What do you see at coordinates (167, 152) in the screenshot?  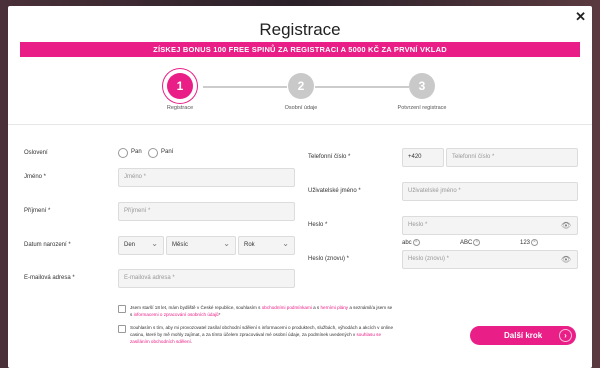 I see `radio-pani-label: Paní` at bounding box center [167, 152].